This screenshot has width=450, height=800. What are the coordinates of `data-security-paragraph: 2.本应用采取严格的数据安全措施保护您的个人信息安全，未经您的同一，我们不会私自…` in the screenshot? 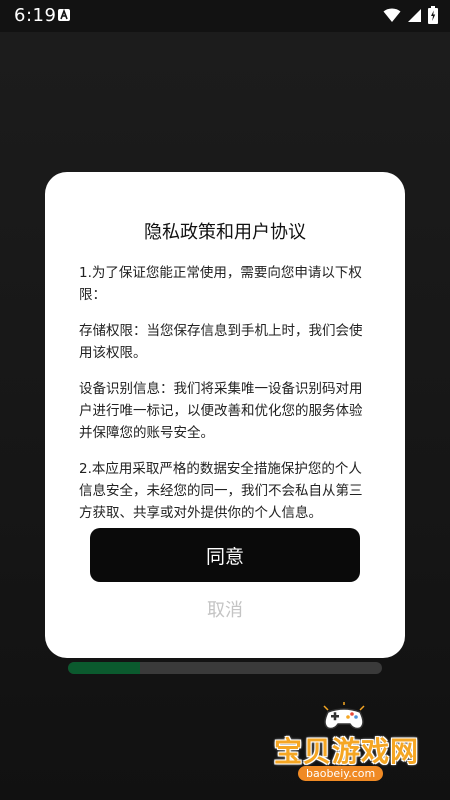 It's located at (221, 491).